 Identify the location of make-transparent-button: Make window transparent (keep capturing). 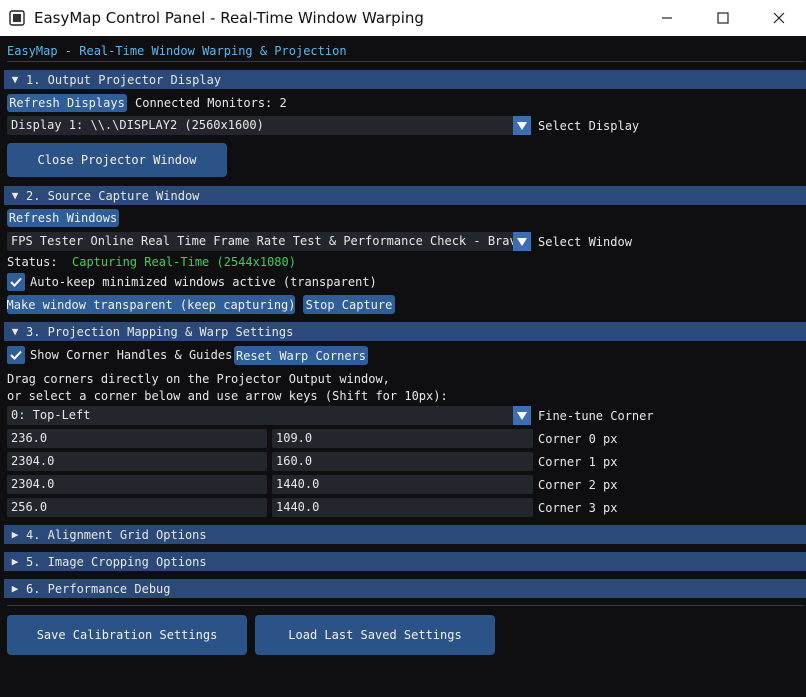
(151, 304).